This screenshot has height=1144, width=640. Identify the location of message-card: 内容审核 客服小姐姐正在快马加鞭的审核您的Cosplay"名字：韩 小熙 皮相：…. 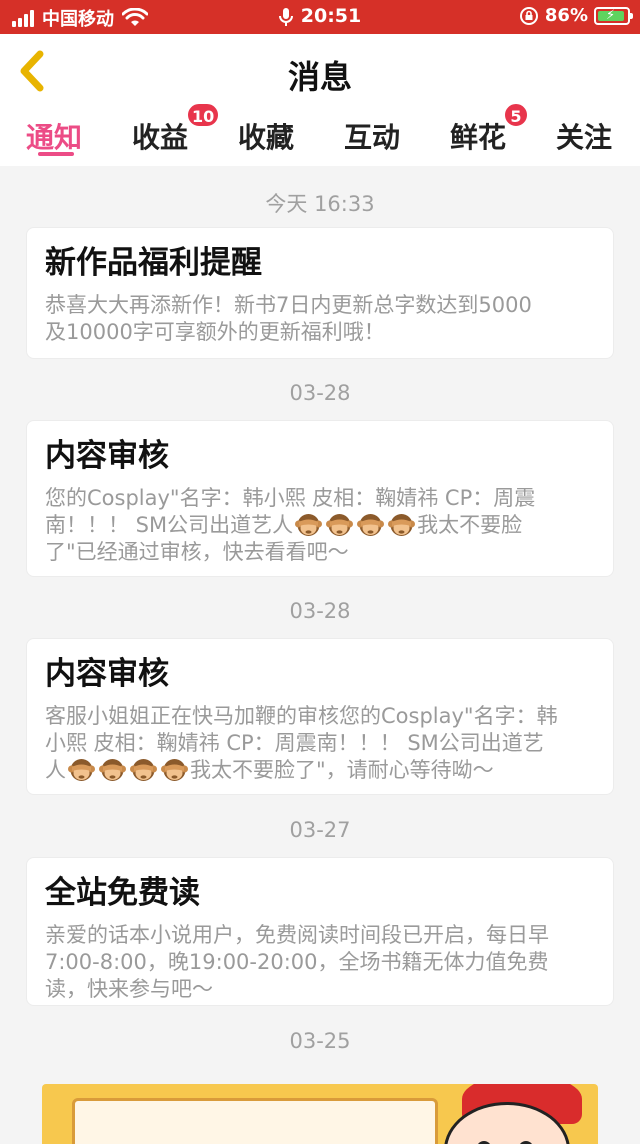
(320, 716).